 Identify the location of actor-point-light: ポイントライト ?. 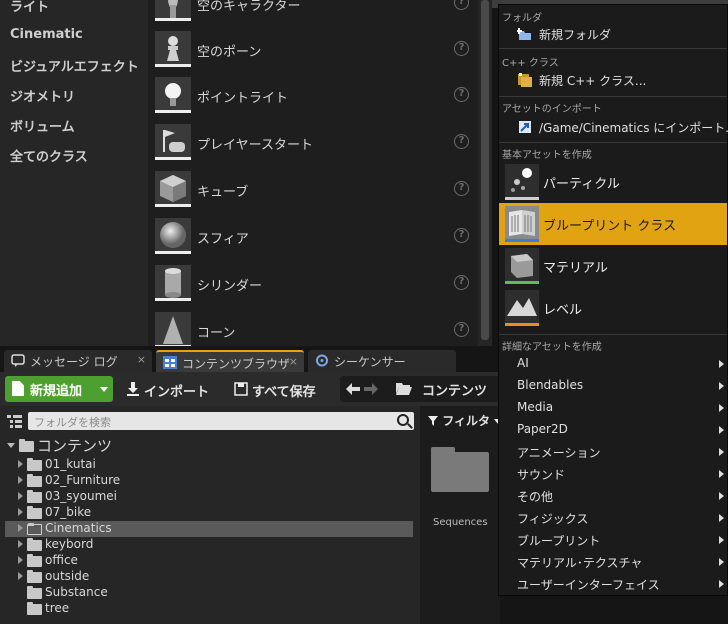
(313, 96).